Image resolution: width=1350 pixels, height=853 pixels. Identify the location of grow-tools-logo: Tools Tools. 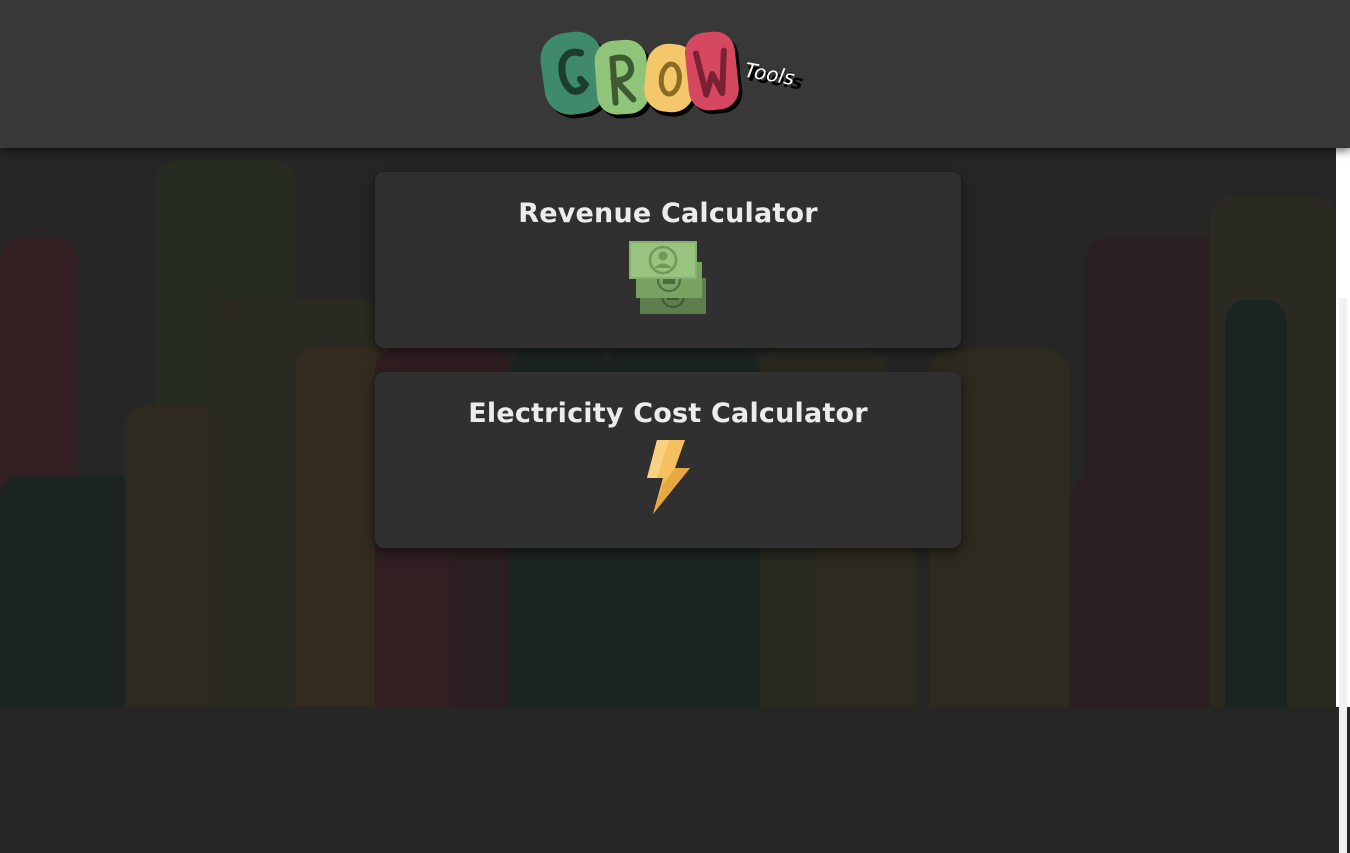
(677, 76).